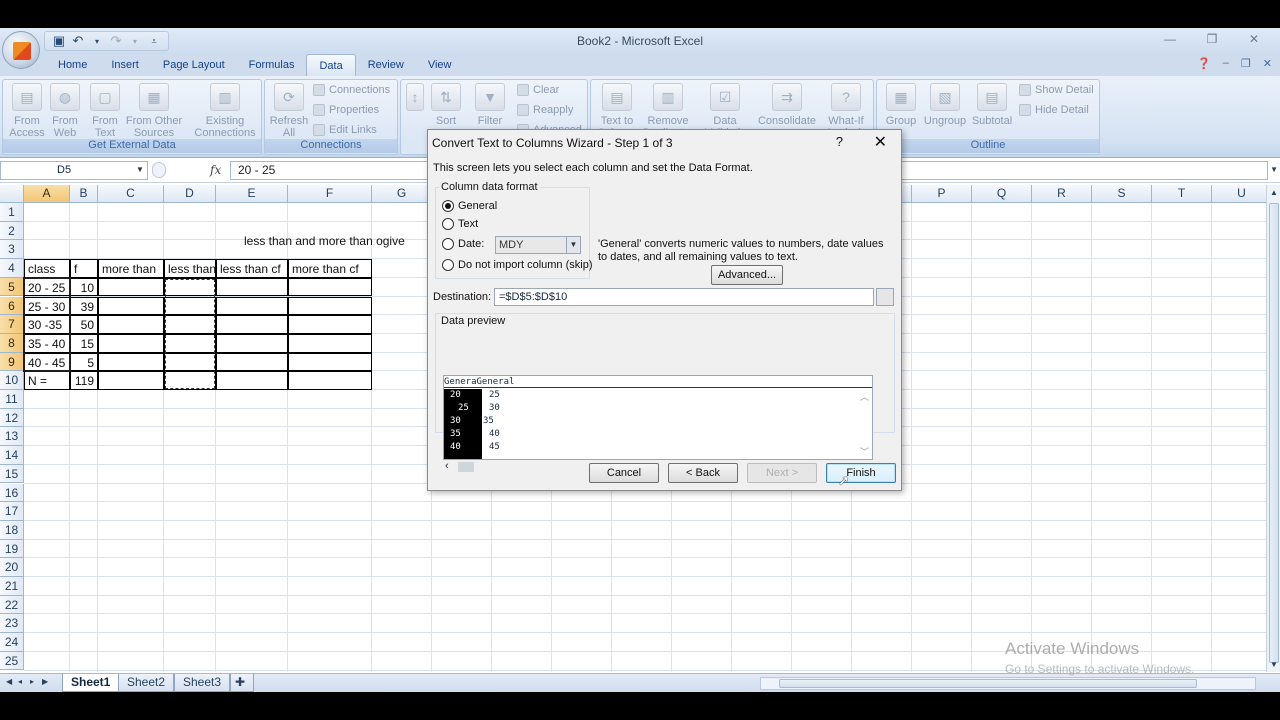 The width and height of the screenshot is (1280, 720). What do you see at coordinates (140, 169) in the screenshot?
I see `name-box-dropdown-icon: ▼` at bounding box center [140, 169].